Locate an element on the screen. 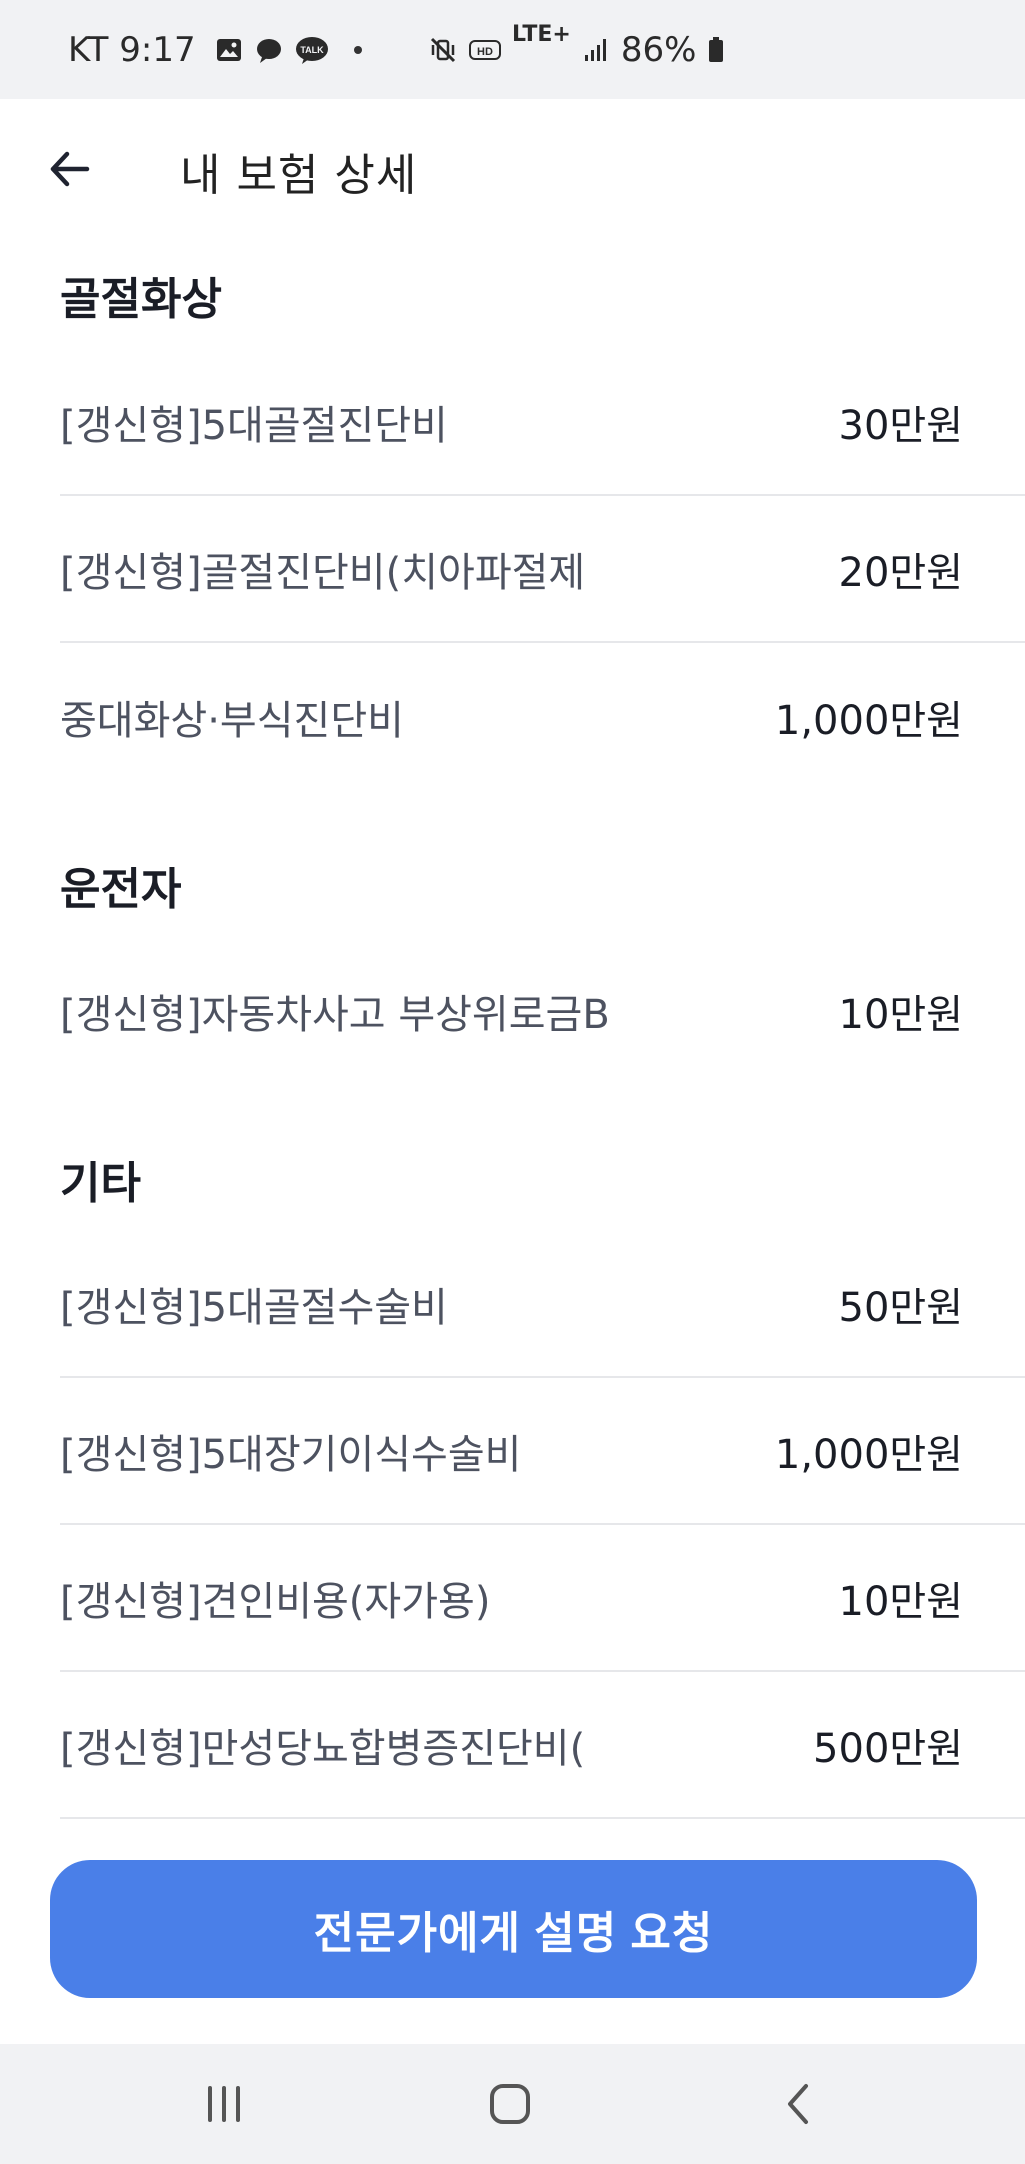 This screenshot has width=1025, height=2164. coverage-name: [갱신형]5대골절수술비 is located at coordinates (254, 1307).